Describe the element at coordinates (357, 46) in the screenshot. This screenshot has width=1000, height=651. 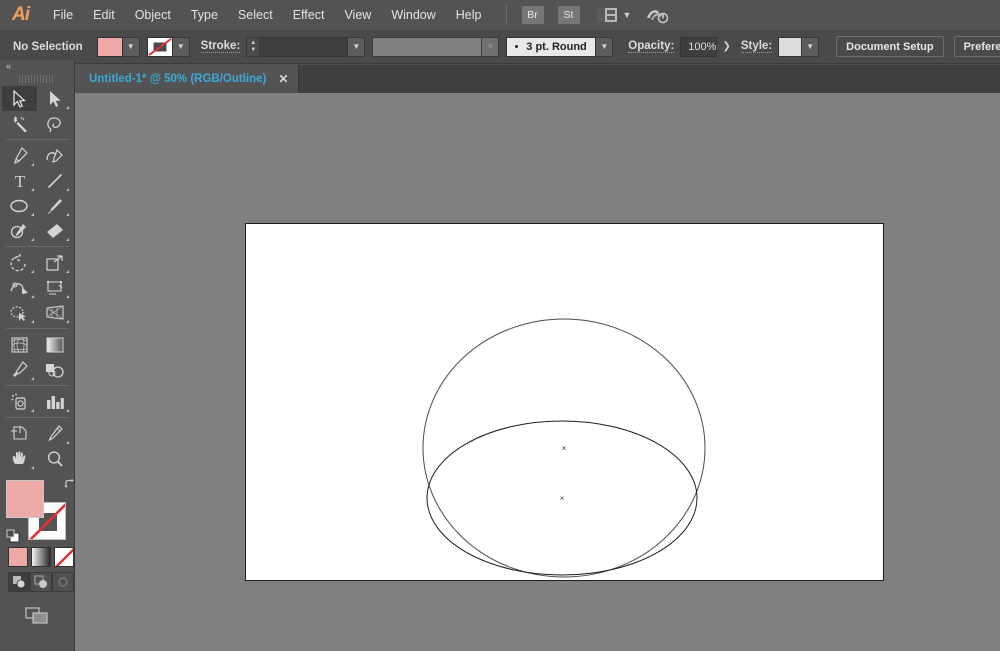
I see `stroke-weight-dropdown-arrow: ▼` at that location.